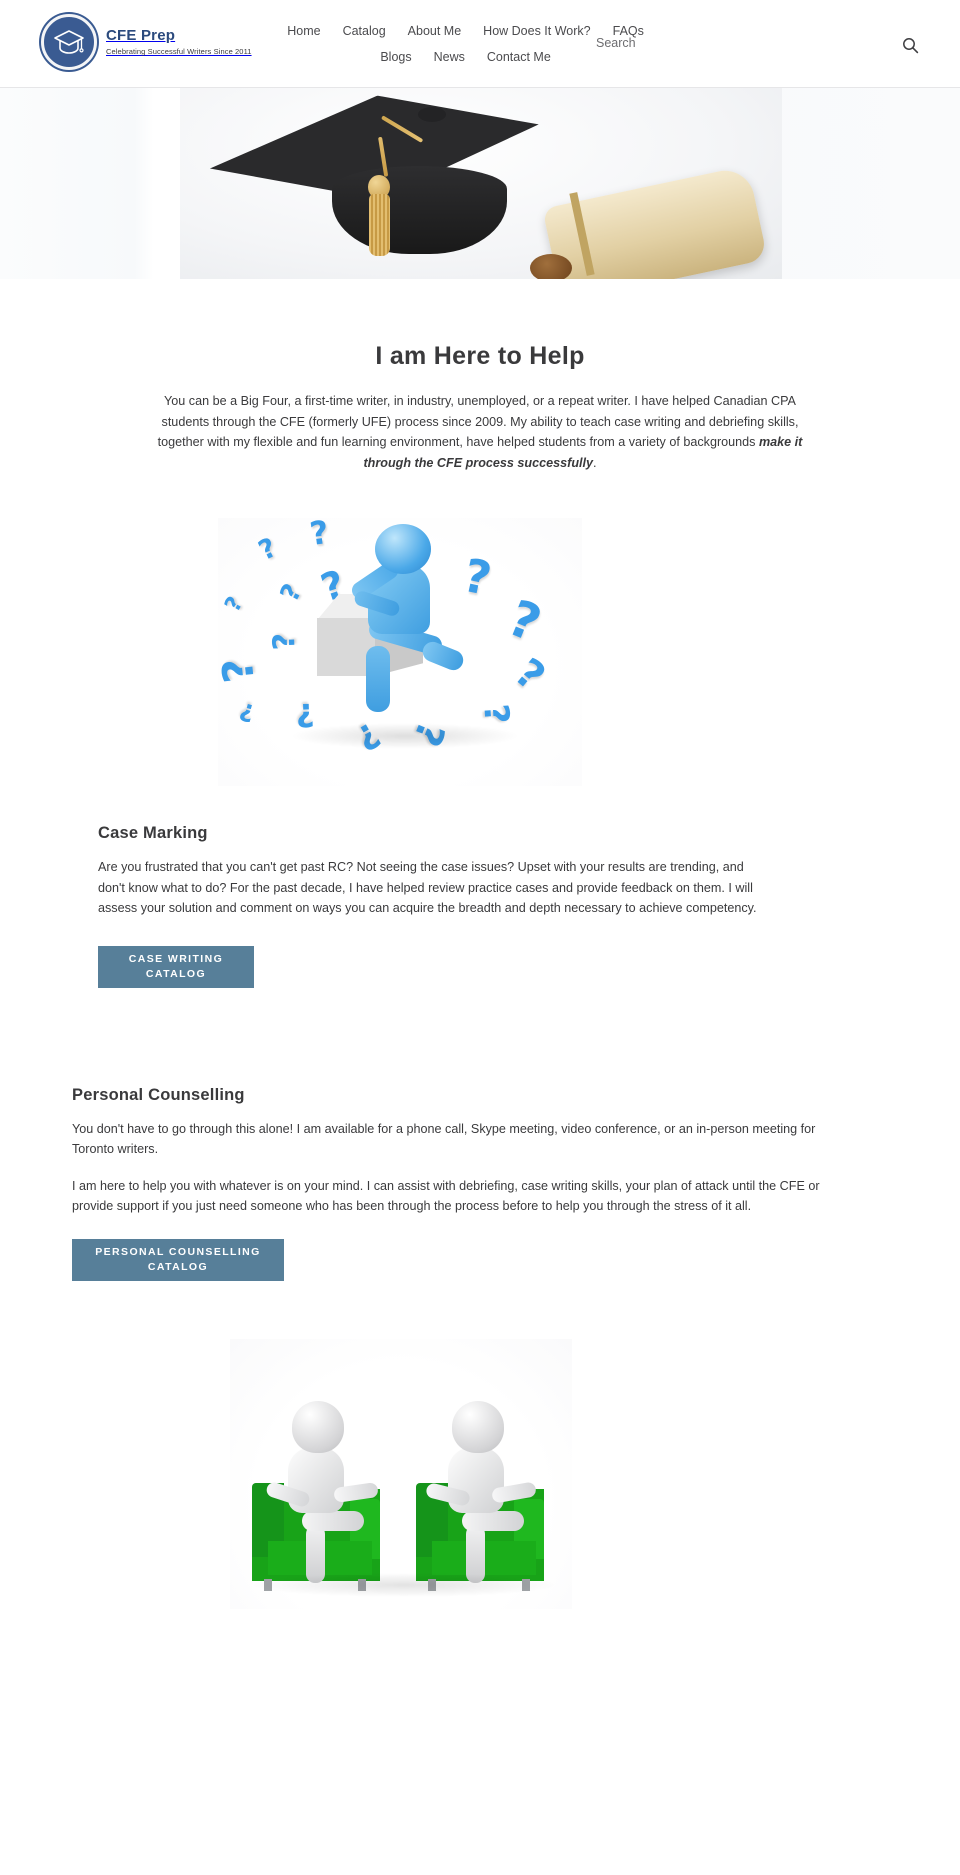 The height and width of the screenshot is (1875, 960). Describe the element at coordinates (303, 31) in the screenshot. I see `nav-item-home: Home` at that location.